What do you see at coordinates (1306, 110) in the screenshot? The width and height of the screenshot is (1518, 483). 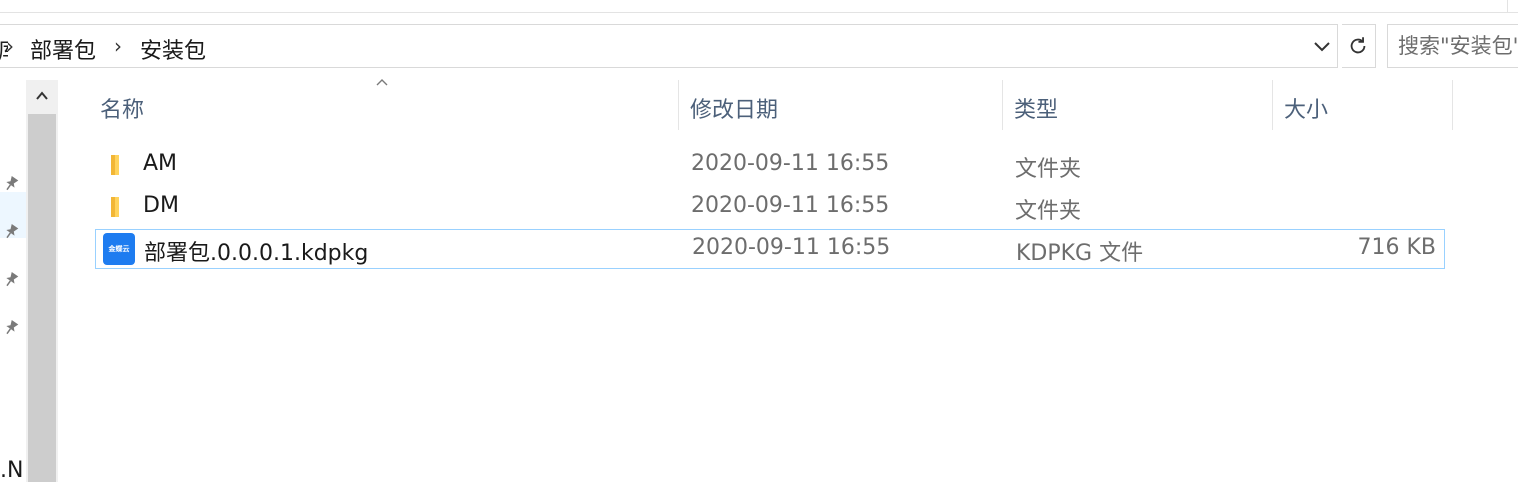 I see `column-header-size-label: 大小` at bounding box center [1306, 110].